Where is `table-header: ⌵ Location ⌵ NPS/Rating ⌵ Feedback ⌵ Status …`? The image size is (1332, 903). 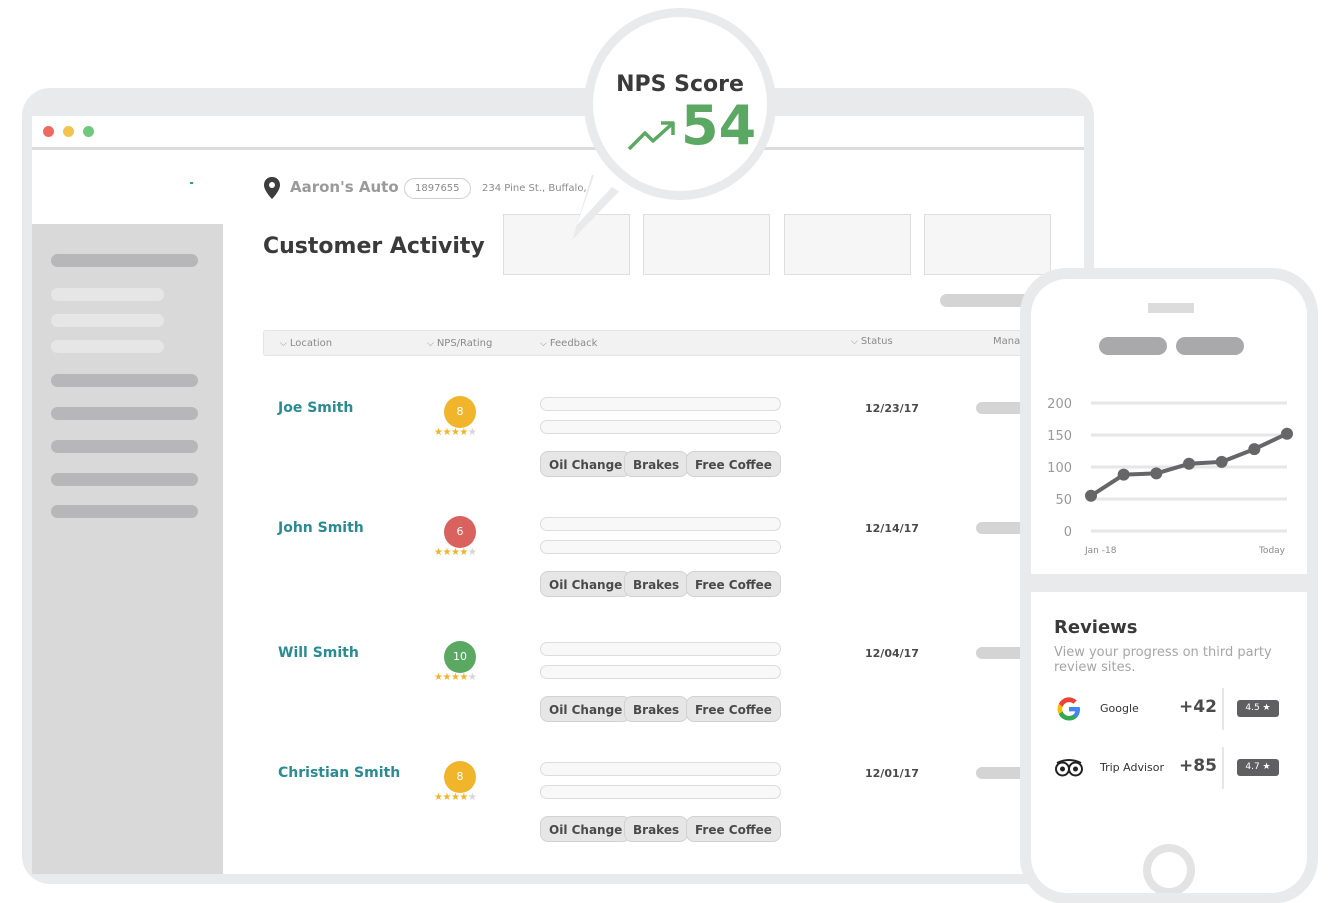 table-header: ⌵ Location ⌵ NPS/Rating ⌵ Feedback ⌵ Status … is located at coordinates (658, 343).